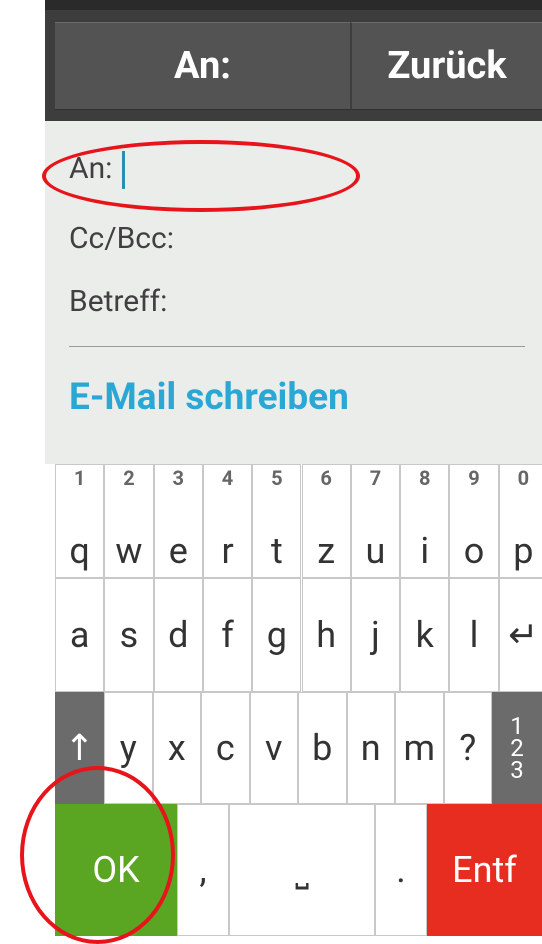  I want to click on to-button: An:, so click(202, 66).